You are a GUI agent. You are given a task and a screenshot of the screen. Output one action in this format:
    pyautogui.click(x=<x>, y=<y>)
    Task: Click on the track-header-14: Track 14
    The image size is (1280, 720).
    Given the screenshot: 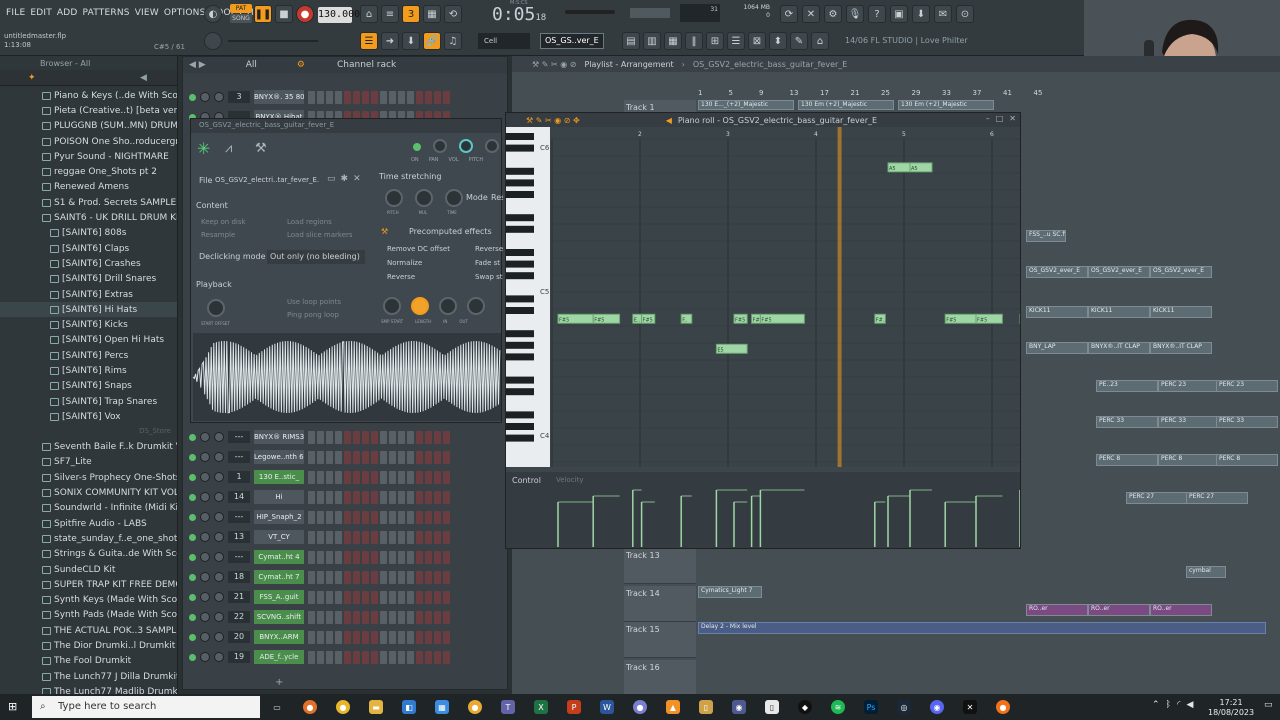 What is the action you would take?
    pyautogui.click(x=660, y=604)
    